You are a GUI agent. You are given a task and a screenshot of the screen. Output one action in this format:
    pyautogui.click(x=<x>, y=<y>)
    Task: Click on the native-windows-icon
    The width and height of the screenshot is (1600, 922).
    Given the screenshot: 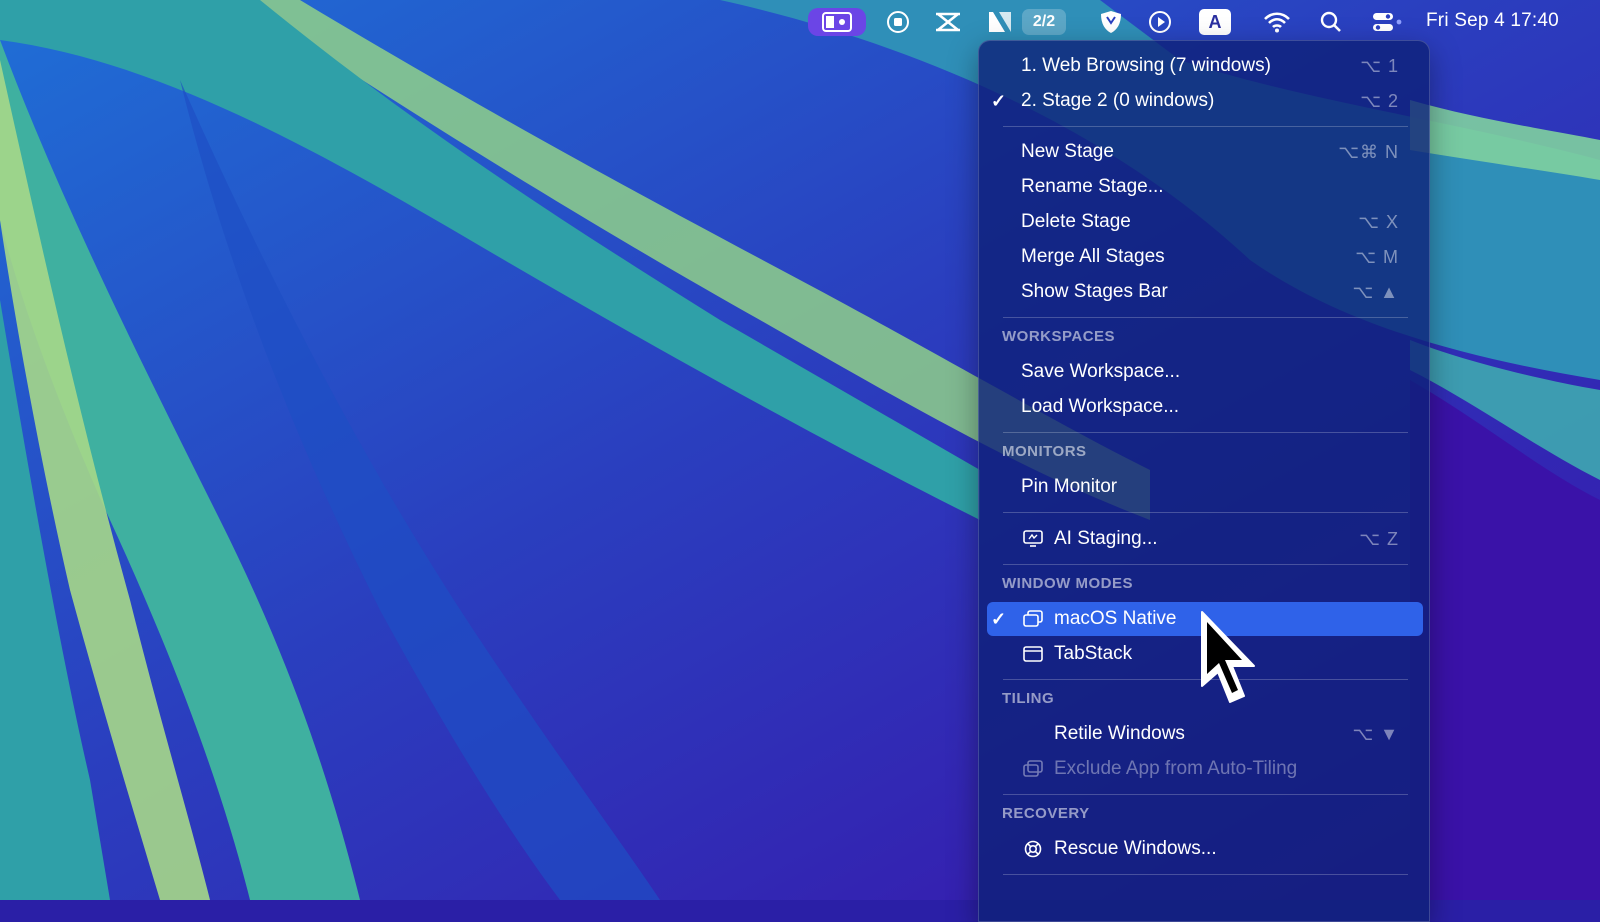 What is the action you would take?
    pyautogui.click(x=1033, y=619)
    